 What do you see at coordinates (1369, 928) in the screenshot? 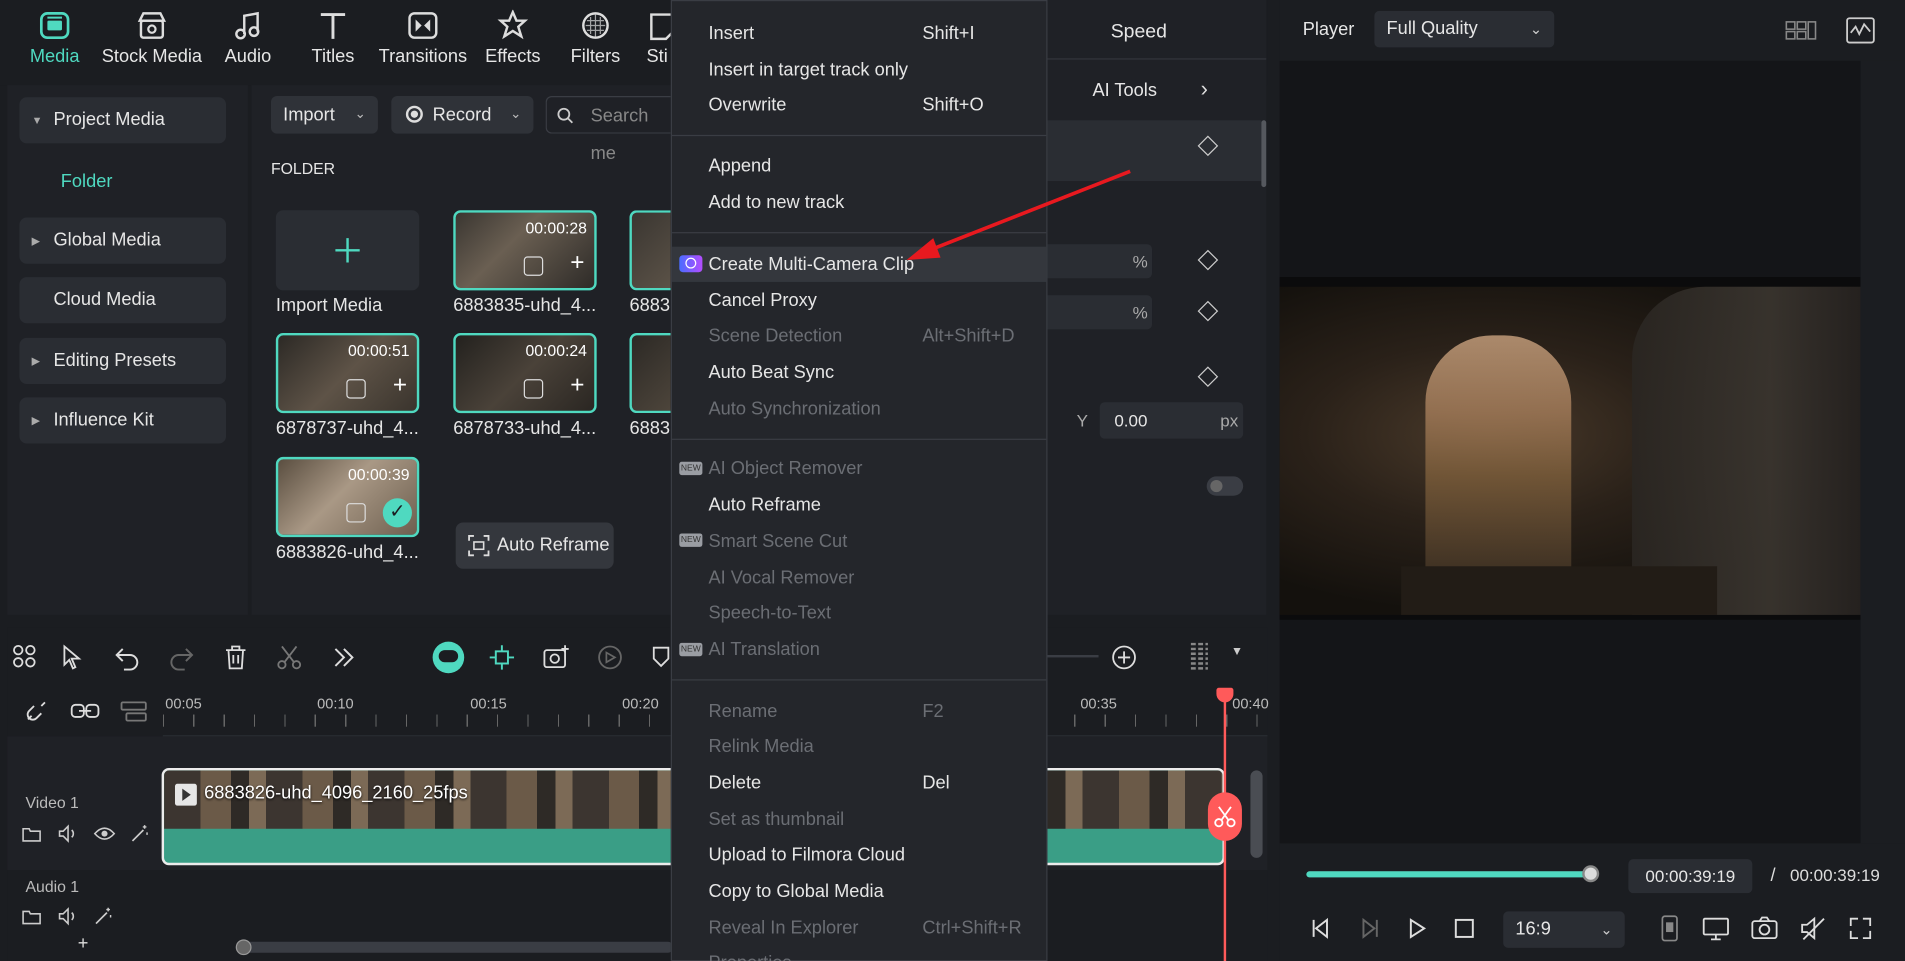
I see `next-frame-icon` at bounding box center [1369, 928].